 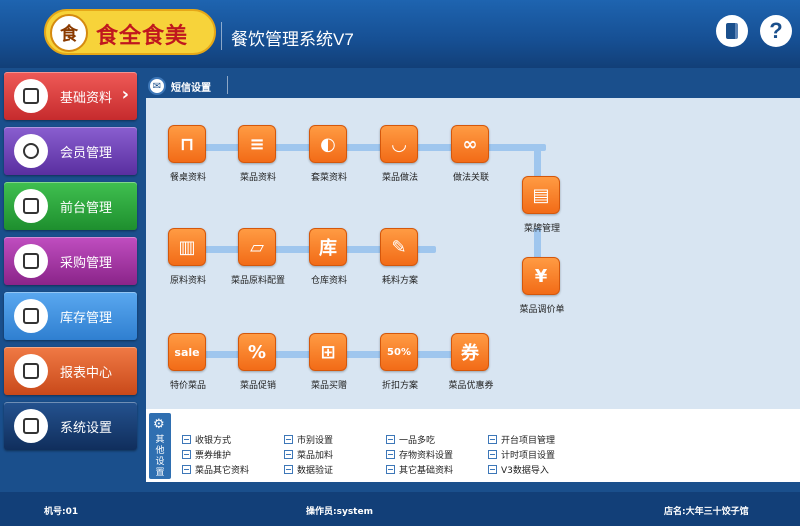 What do you see at coordinates (86, 318) in the screenshot?
I see `sidebar-item-label: 库存管理` at bounding box center [86, 318].